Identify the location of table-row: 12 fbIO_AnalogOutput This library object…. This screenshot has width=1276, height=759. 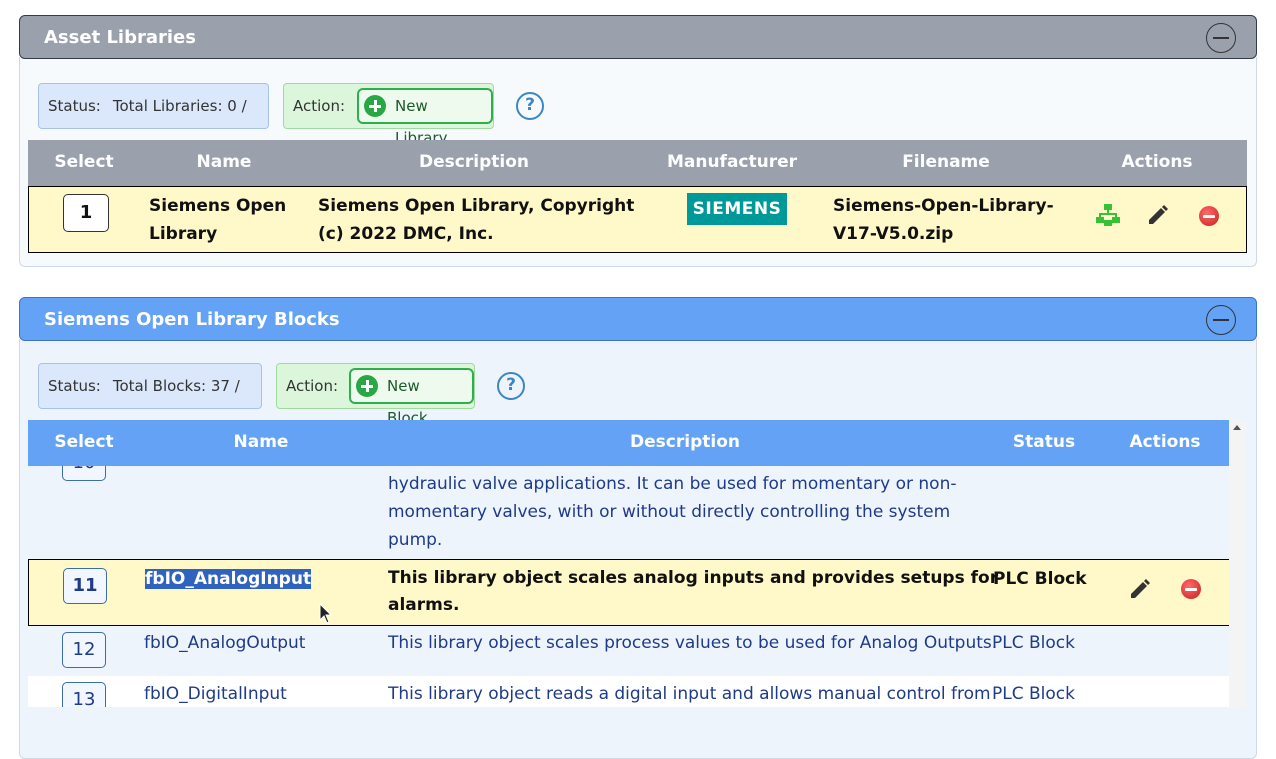
(628, 651).